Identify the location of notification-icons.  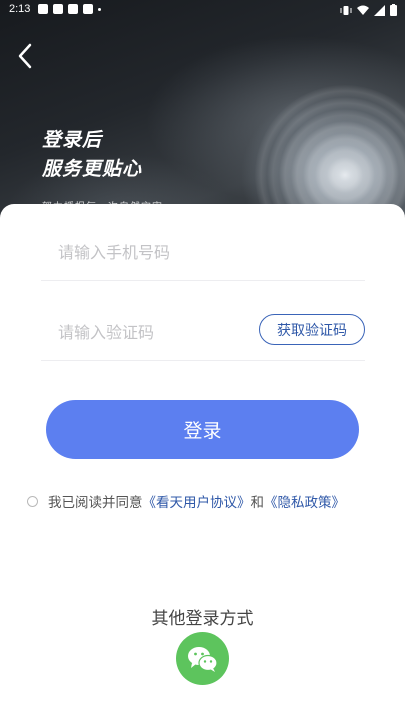
(69, 9).